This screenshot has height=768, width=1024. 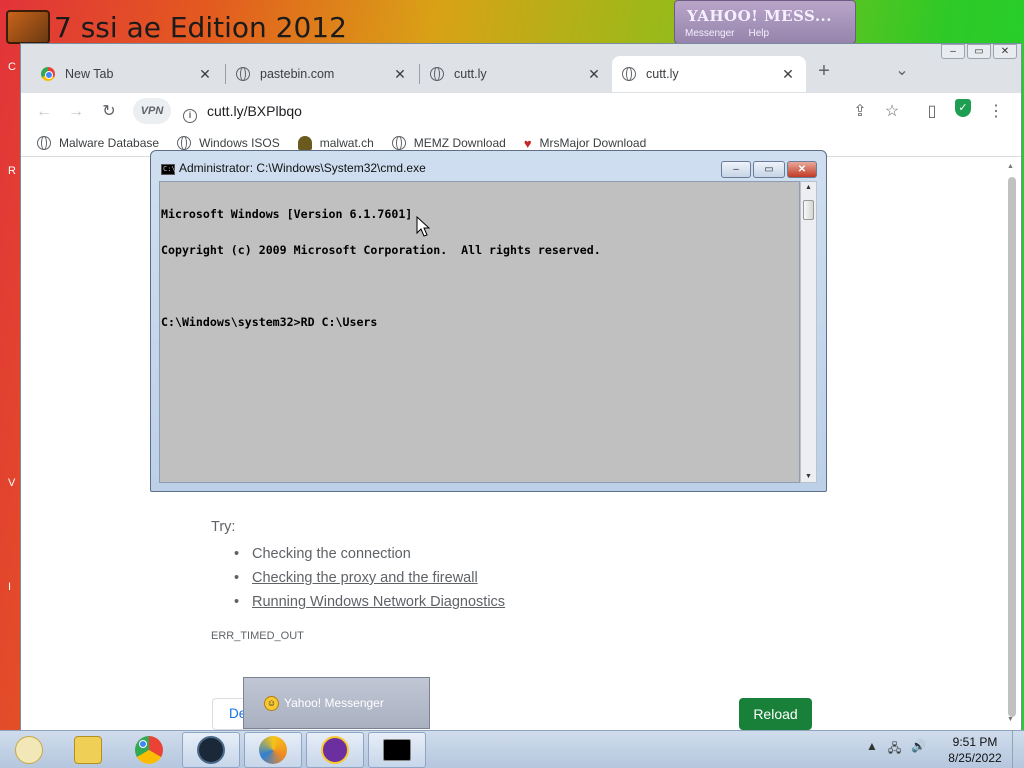 I want to click on suggestion-link: Checking the proxy and the firewall, so click(x=368, y=578).